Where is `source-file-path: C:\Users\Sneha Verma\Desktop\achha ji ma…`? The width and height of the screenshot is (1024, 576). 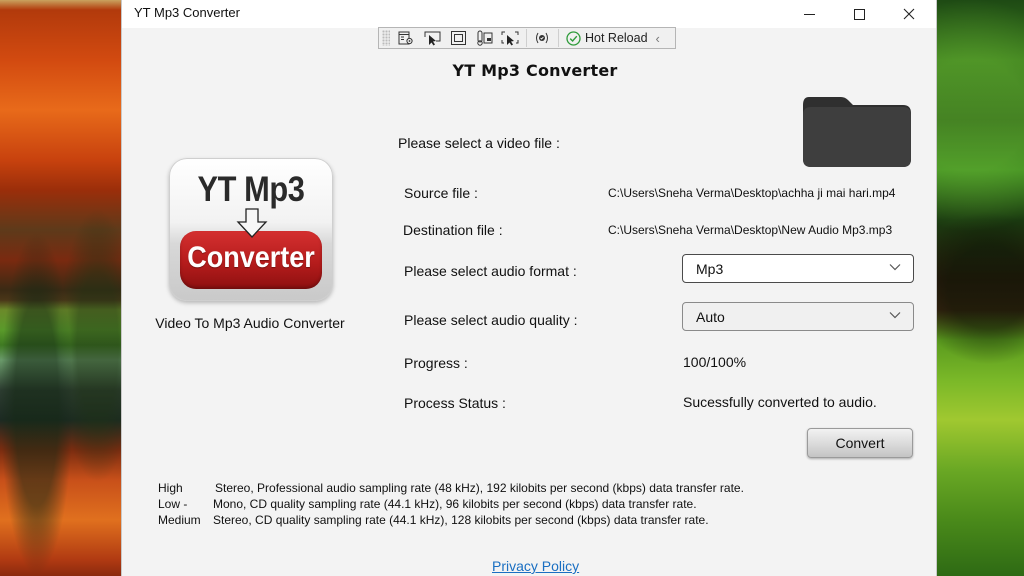 source-file-path: C:\Users\Sneha Verma\Desktop\achha ji ma… is located at coordinates (752, 193).